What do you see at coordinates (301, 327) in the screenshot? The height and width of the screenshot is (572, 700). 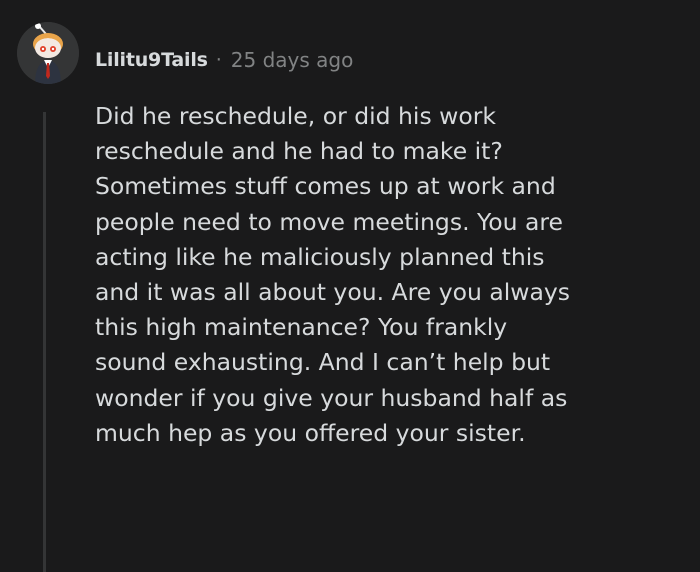 I see `comment-body-line: this high maintenance? You frankly` at bounding box center [301, 327].